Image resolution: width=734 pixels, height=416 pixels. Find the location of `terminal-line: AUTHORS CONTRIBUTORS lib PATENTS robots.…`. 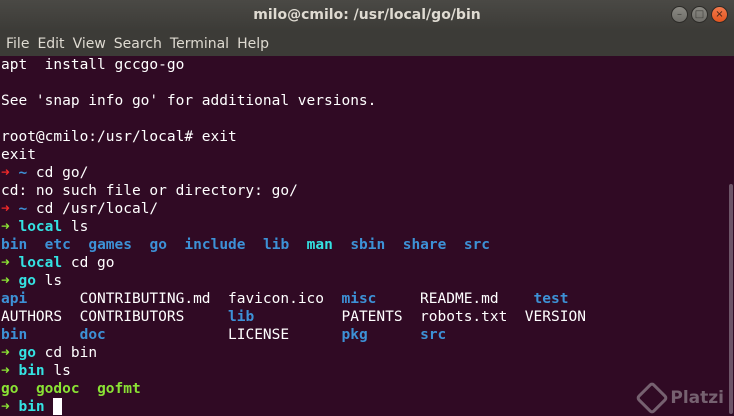

terminal-line: AUTHORS CONTRIBUTORS lib PATENTS robots.… is located at coordinates (362, 317).